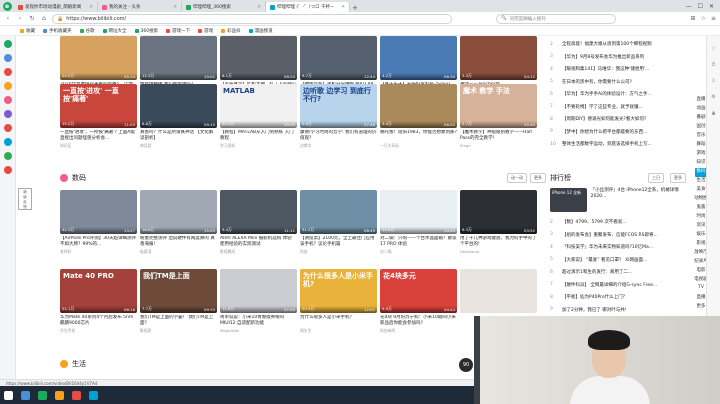 The image size is (720, 404). I want to click on video-title: 【请投票】2100元，全上最佳门应用该手机？议论手机篇, so click(338, 242).